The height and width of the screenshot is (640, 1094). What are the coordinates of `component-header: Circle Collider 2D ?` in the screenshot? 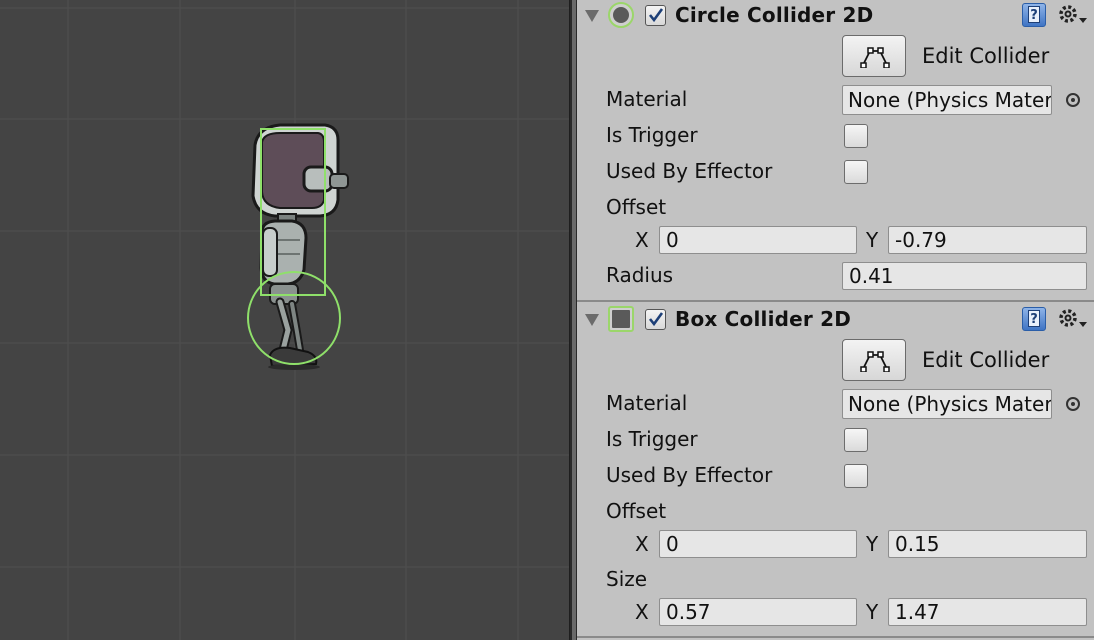 It's located at (835, 17).